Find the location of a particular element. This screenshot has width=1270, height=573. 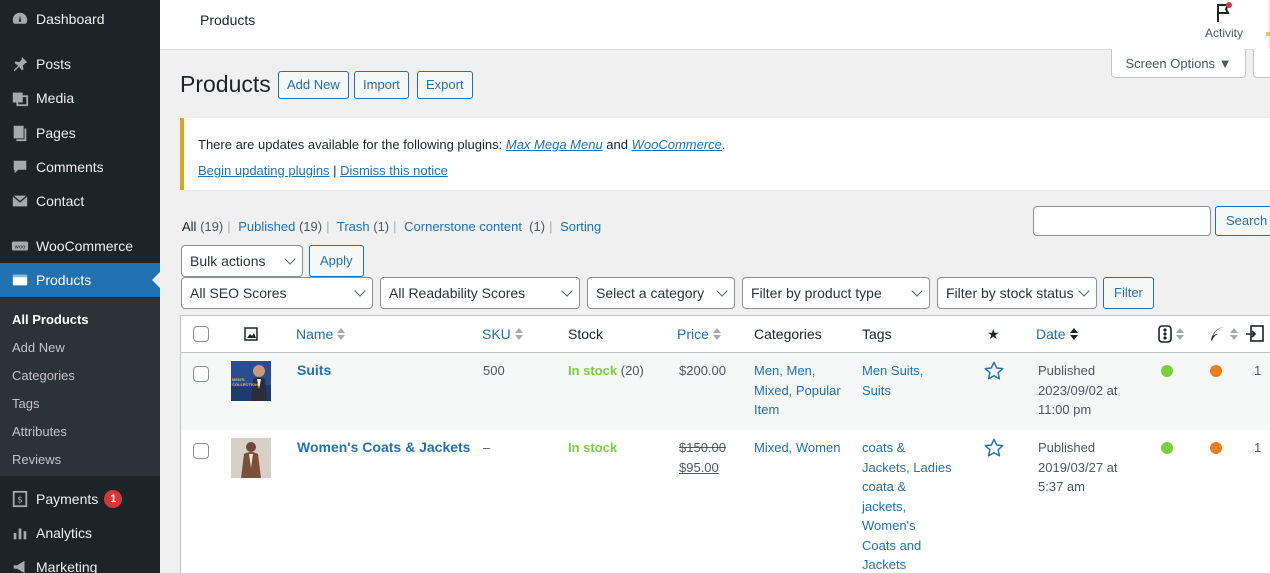

menu-dashboard: Dashboard is located at coordinates (80, 19).